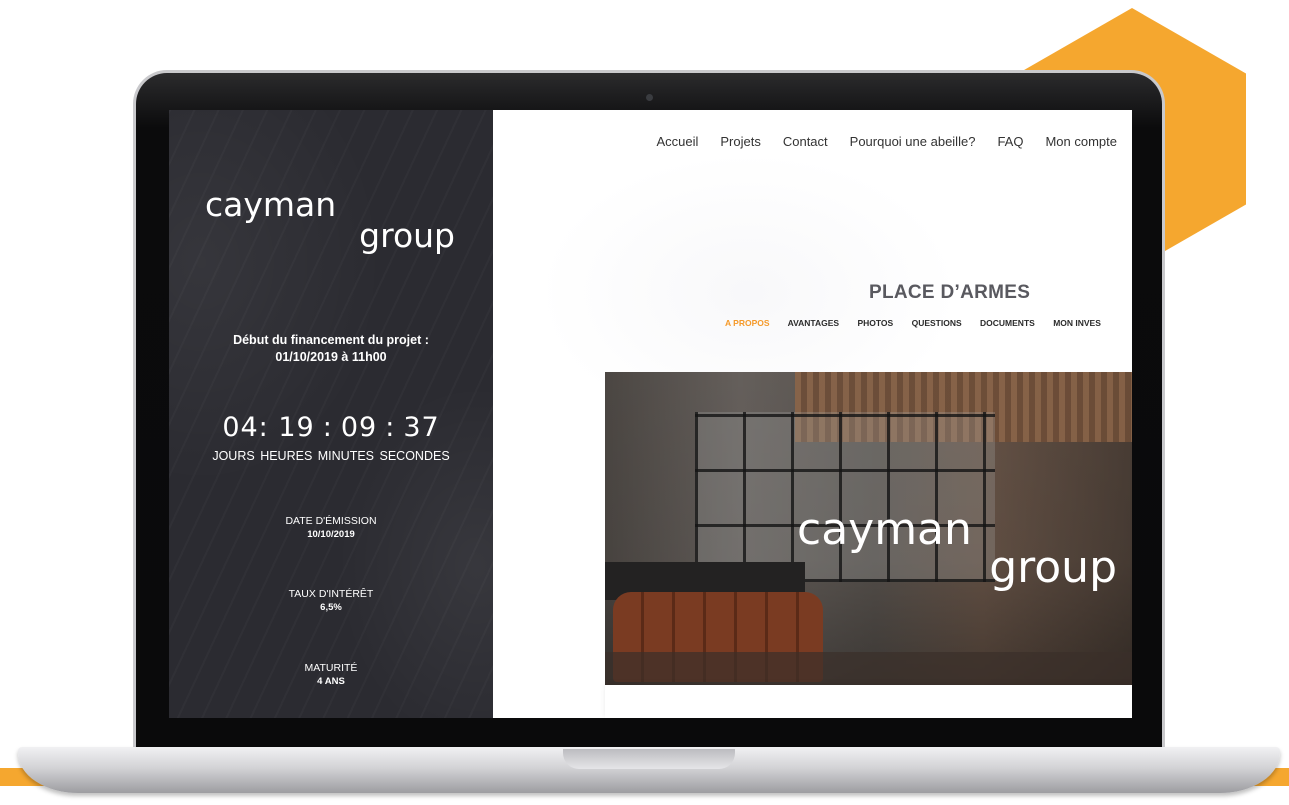 This screenshot has width=1289, height=805. Describe the element at coordinates (1010, 141) in the screenshot. I see `nav-faq: FAQ` at that location.